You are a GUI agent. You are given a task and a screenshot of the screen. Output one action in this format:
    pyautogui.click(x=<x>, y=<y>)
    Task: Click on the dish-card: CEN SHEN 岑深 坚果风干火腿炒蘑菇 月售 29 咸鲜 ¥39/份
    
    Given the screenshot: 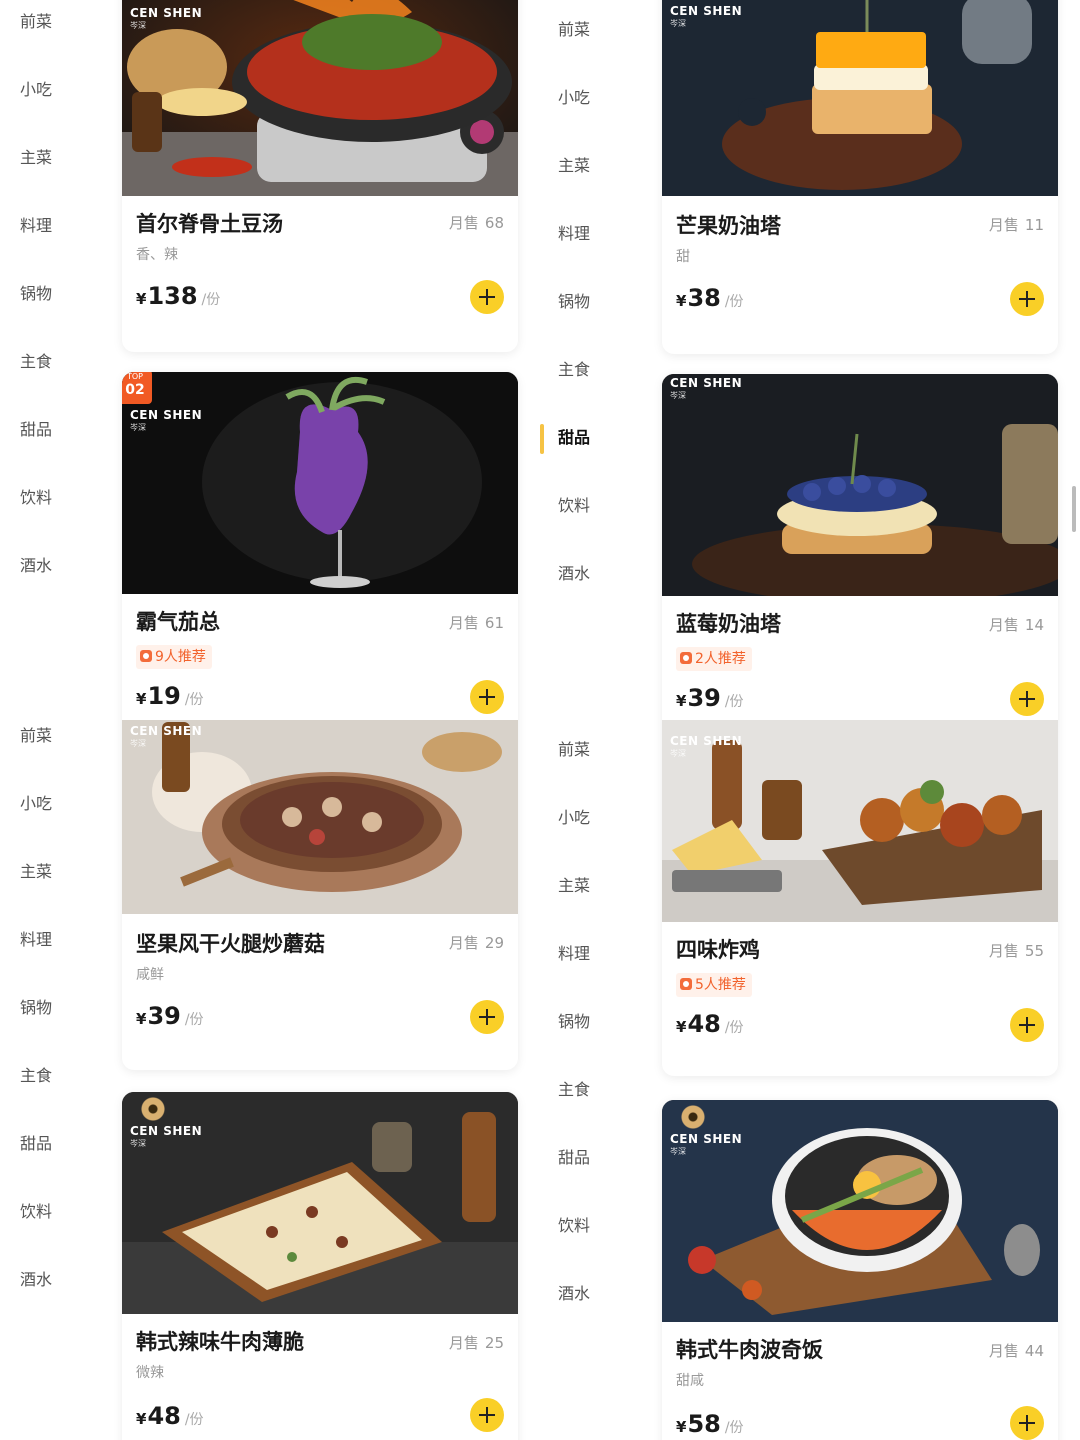 What is the action you would take?
    pyautogui.click(x=320, y=895)
    